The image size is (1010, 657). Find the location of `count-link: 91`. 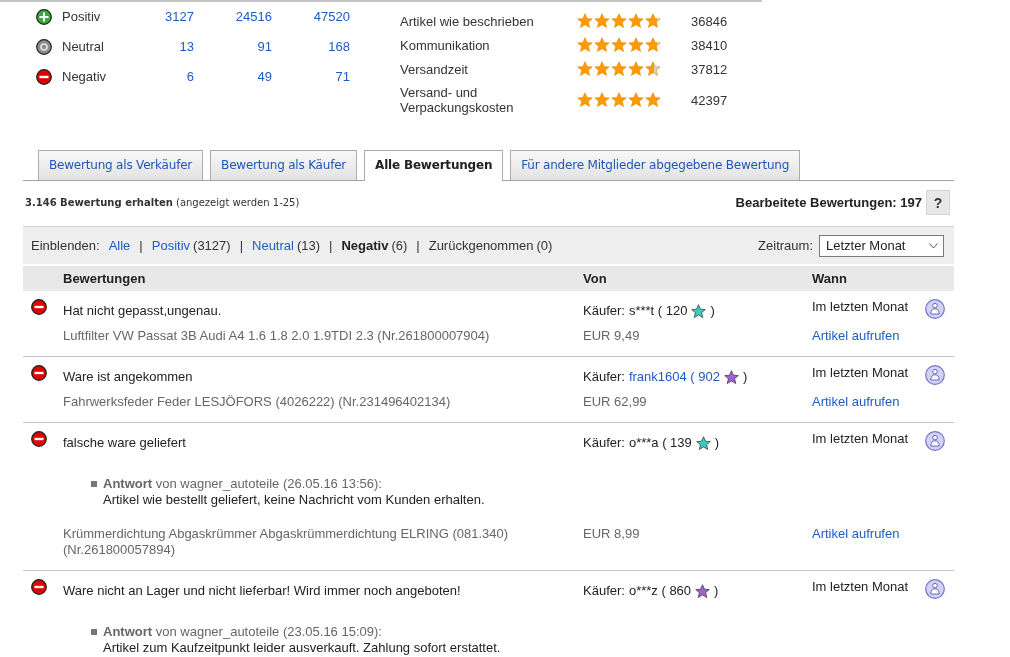

count-link: 91 is located at coordinates (264, 46).